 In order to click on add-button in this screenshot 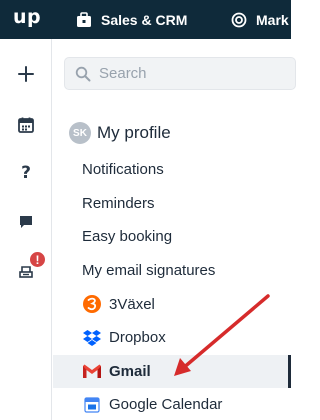, I will do `click(26, 74)`.